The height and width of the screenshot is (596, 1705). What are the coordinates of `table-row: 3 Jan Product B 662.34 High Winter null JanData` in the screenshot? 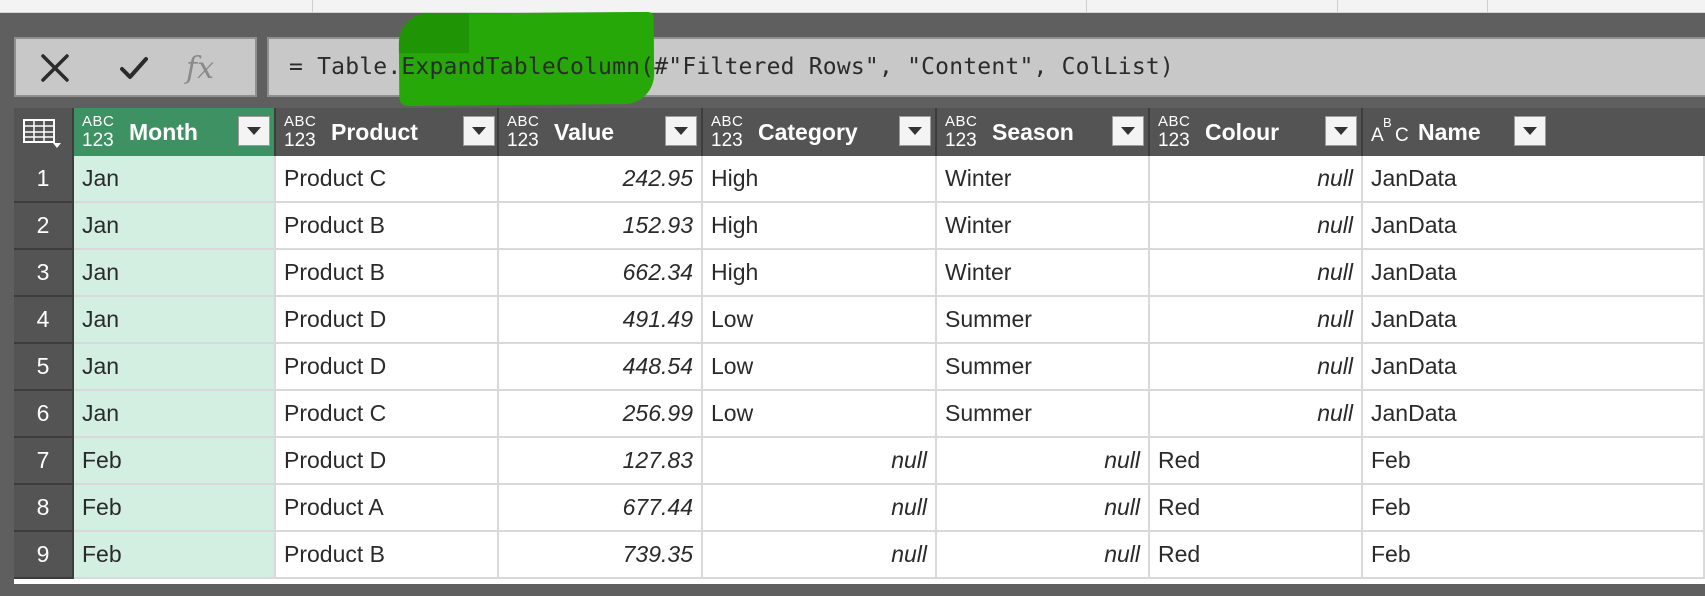 It's located at (859, 273).